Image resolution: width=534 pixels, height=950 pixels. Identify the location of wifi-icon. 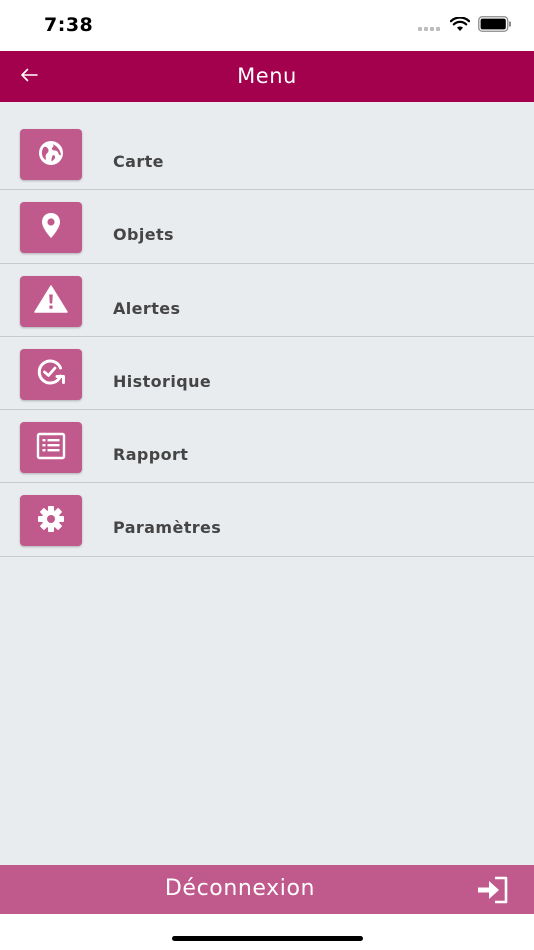
(460, 25).